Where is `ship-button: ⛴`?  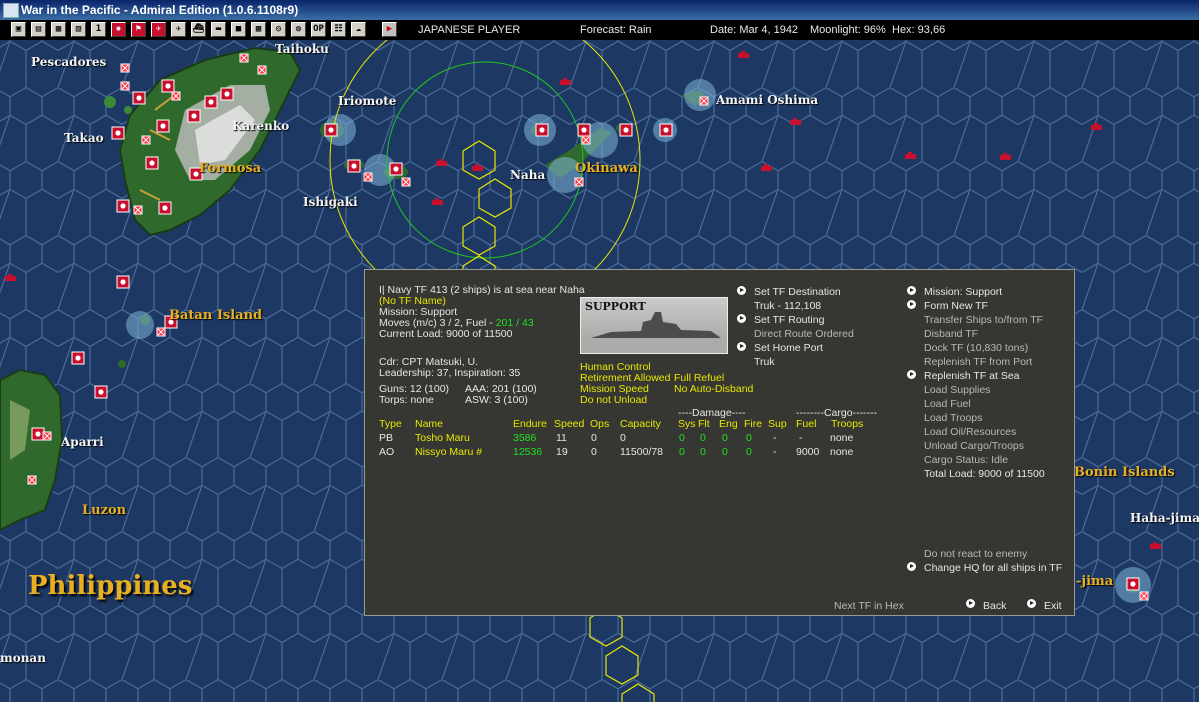 ship-button: ⛴ is located at coordinates (198, 29).